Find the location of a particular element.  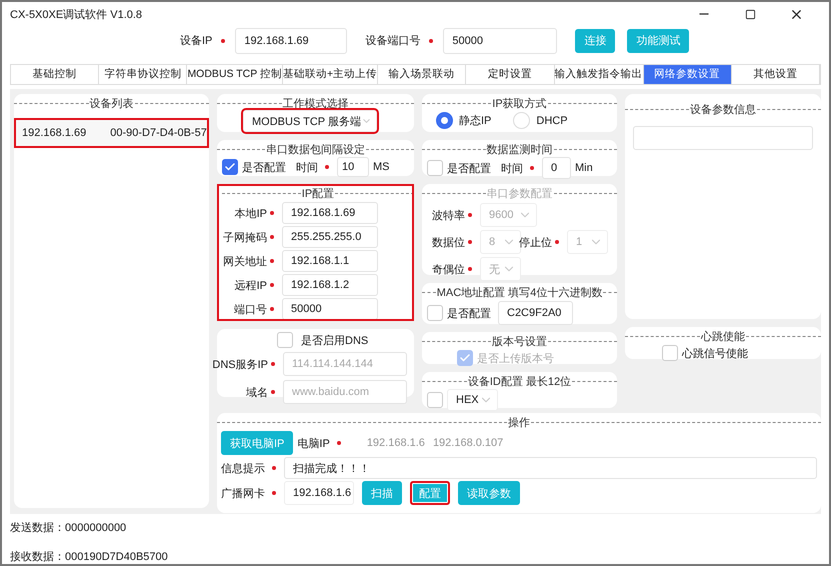

field-label: 电脑IP is located at coordinates (313, 443).